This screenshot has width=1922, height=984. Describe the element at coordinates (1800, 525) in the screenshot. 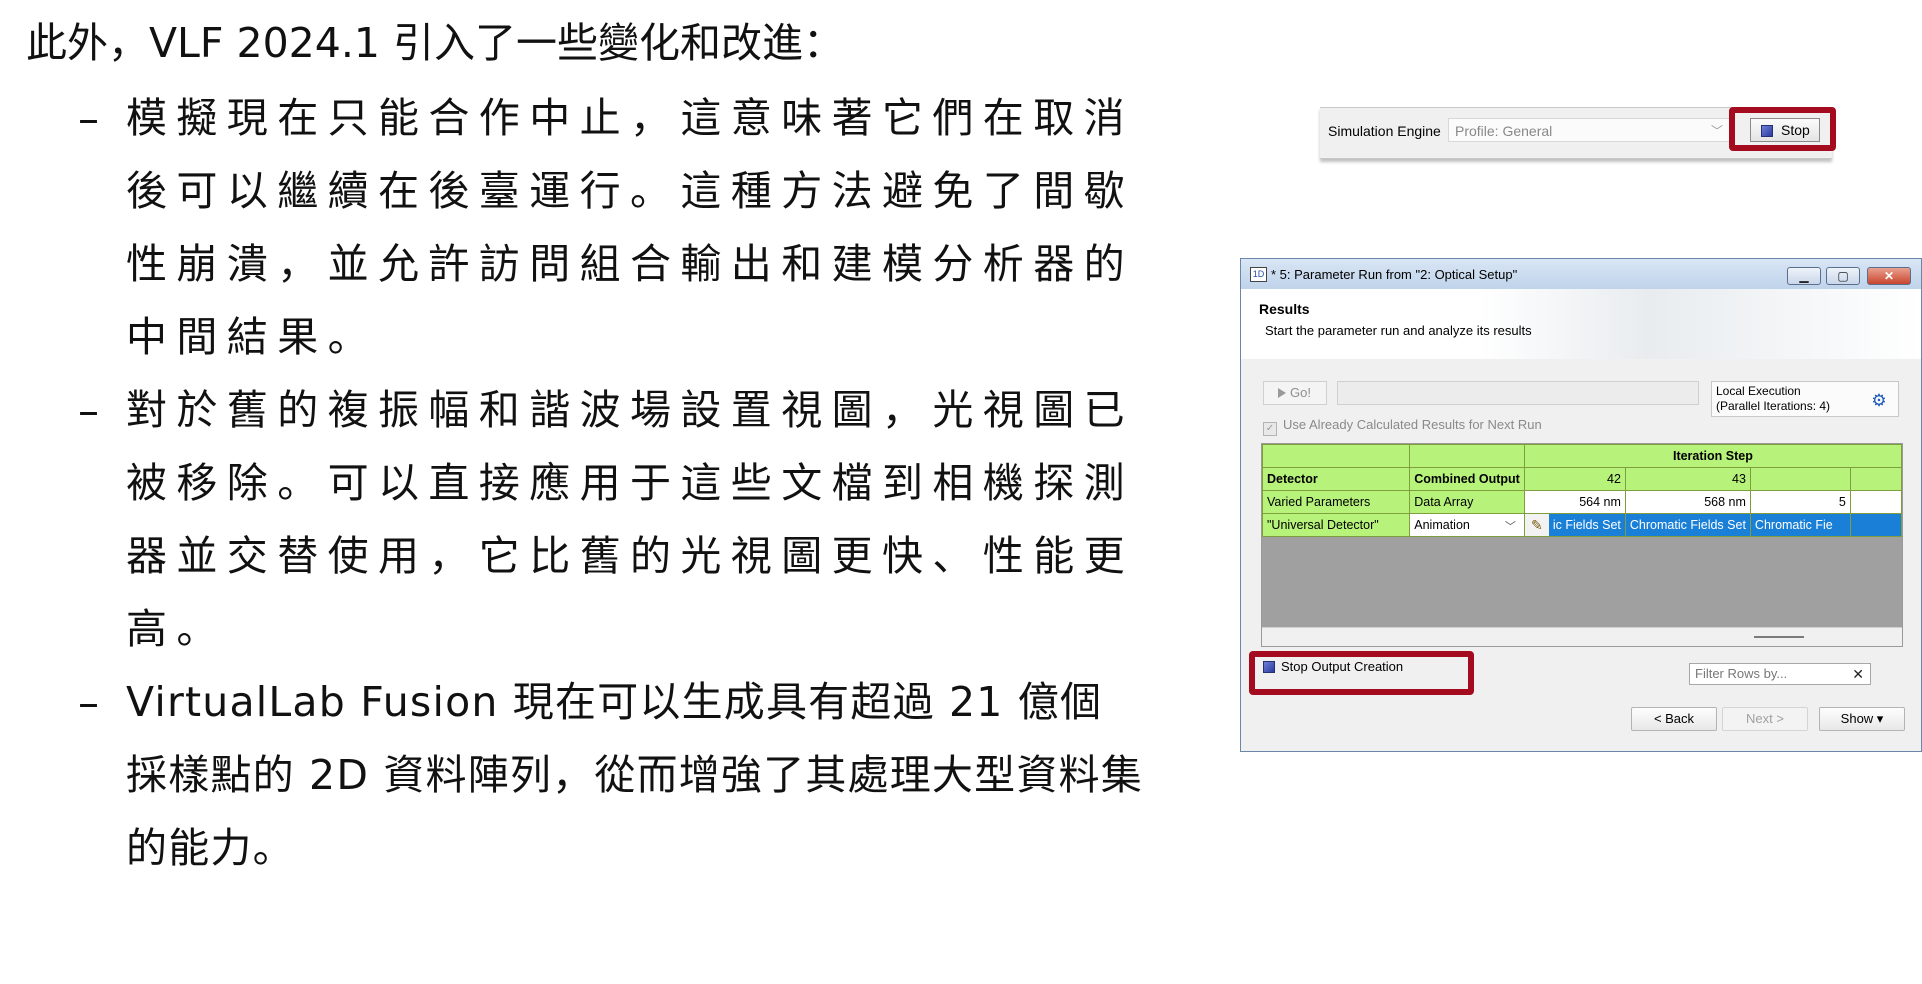

I see `chromatic-fields-cell: Chromatic Fie` at that location.